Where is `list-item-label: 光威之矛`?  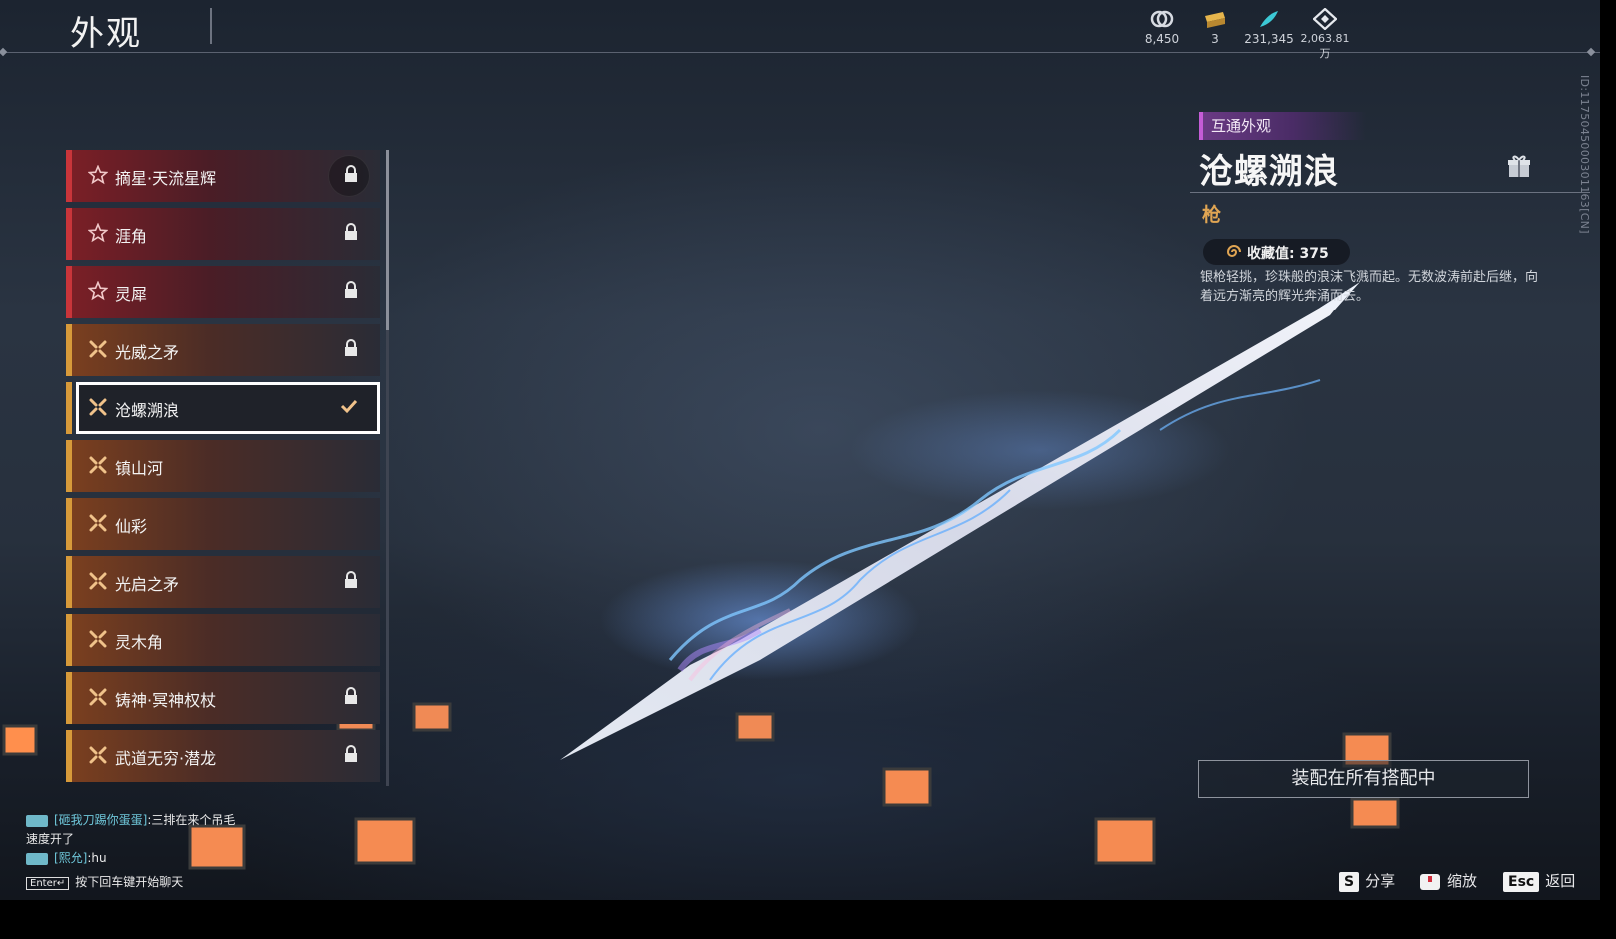 list-item-label: 光威之矛 is located at coordinates (147, 352).